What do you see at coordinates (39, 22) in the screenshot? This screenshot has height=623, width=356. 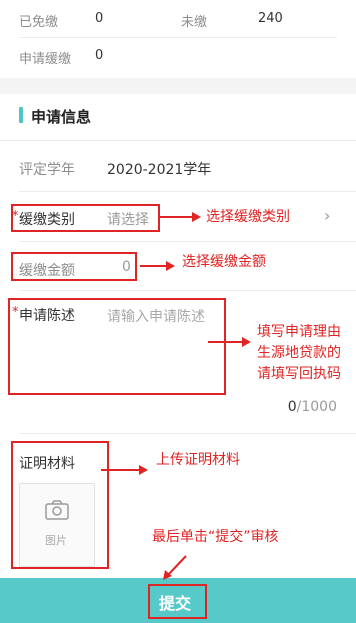 I see `exempted-label: 已免缴` at bounding box center [39, 22].